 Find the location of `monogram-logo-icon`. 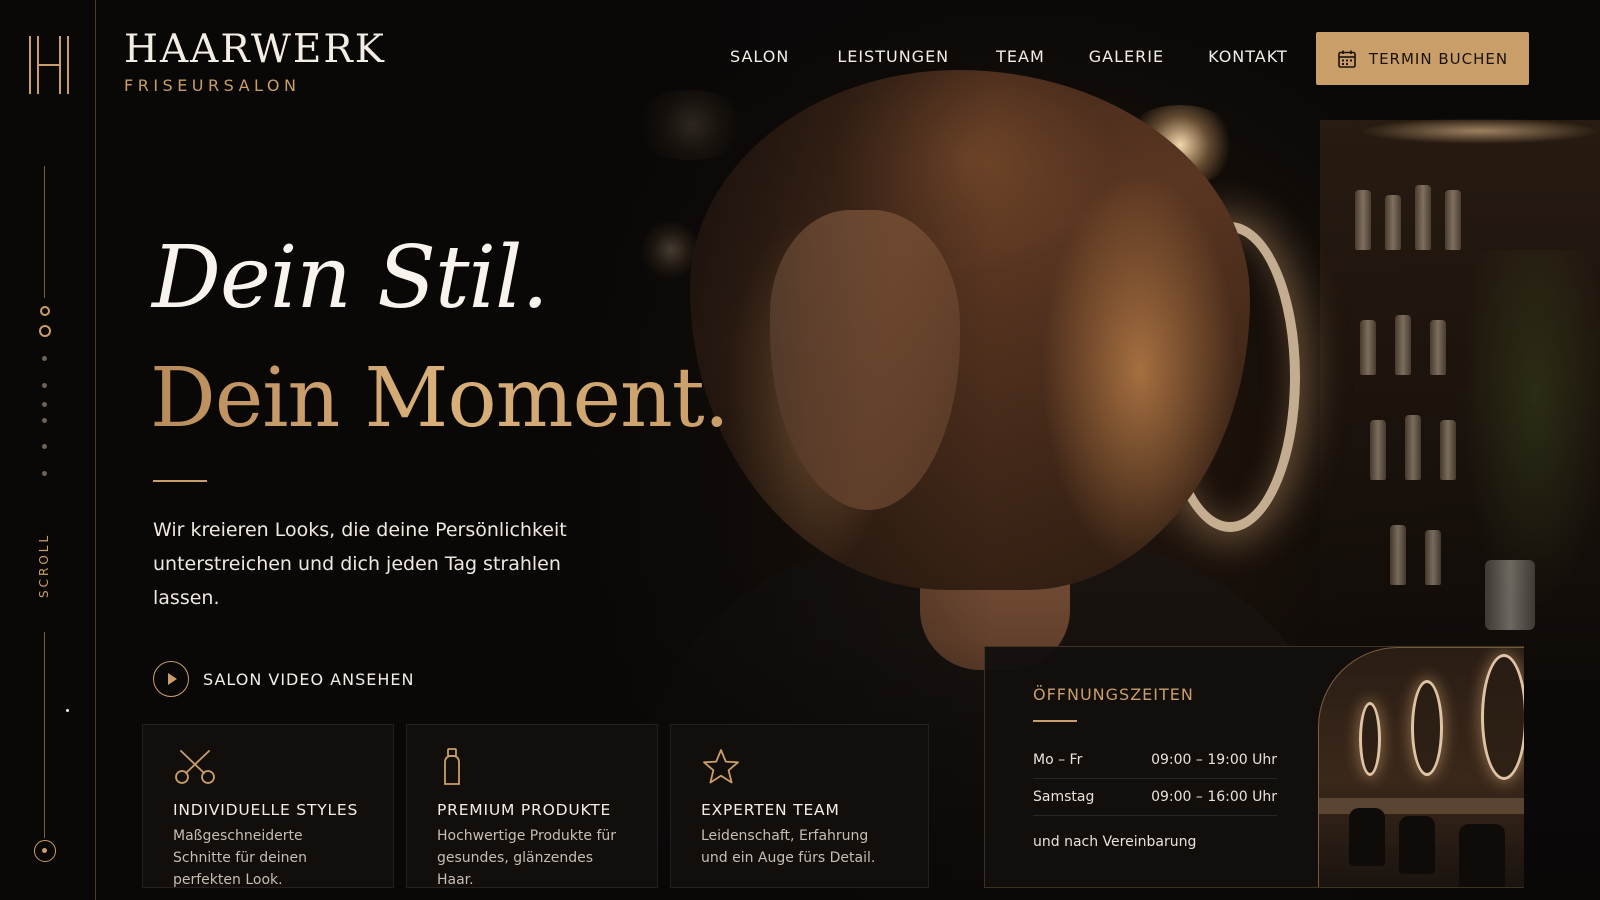

monogram-logo-icon is located at coordinates (49, 65).